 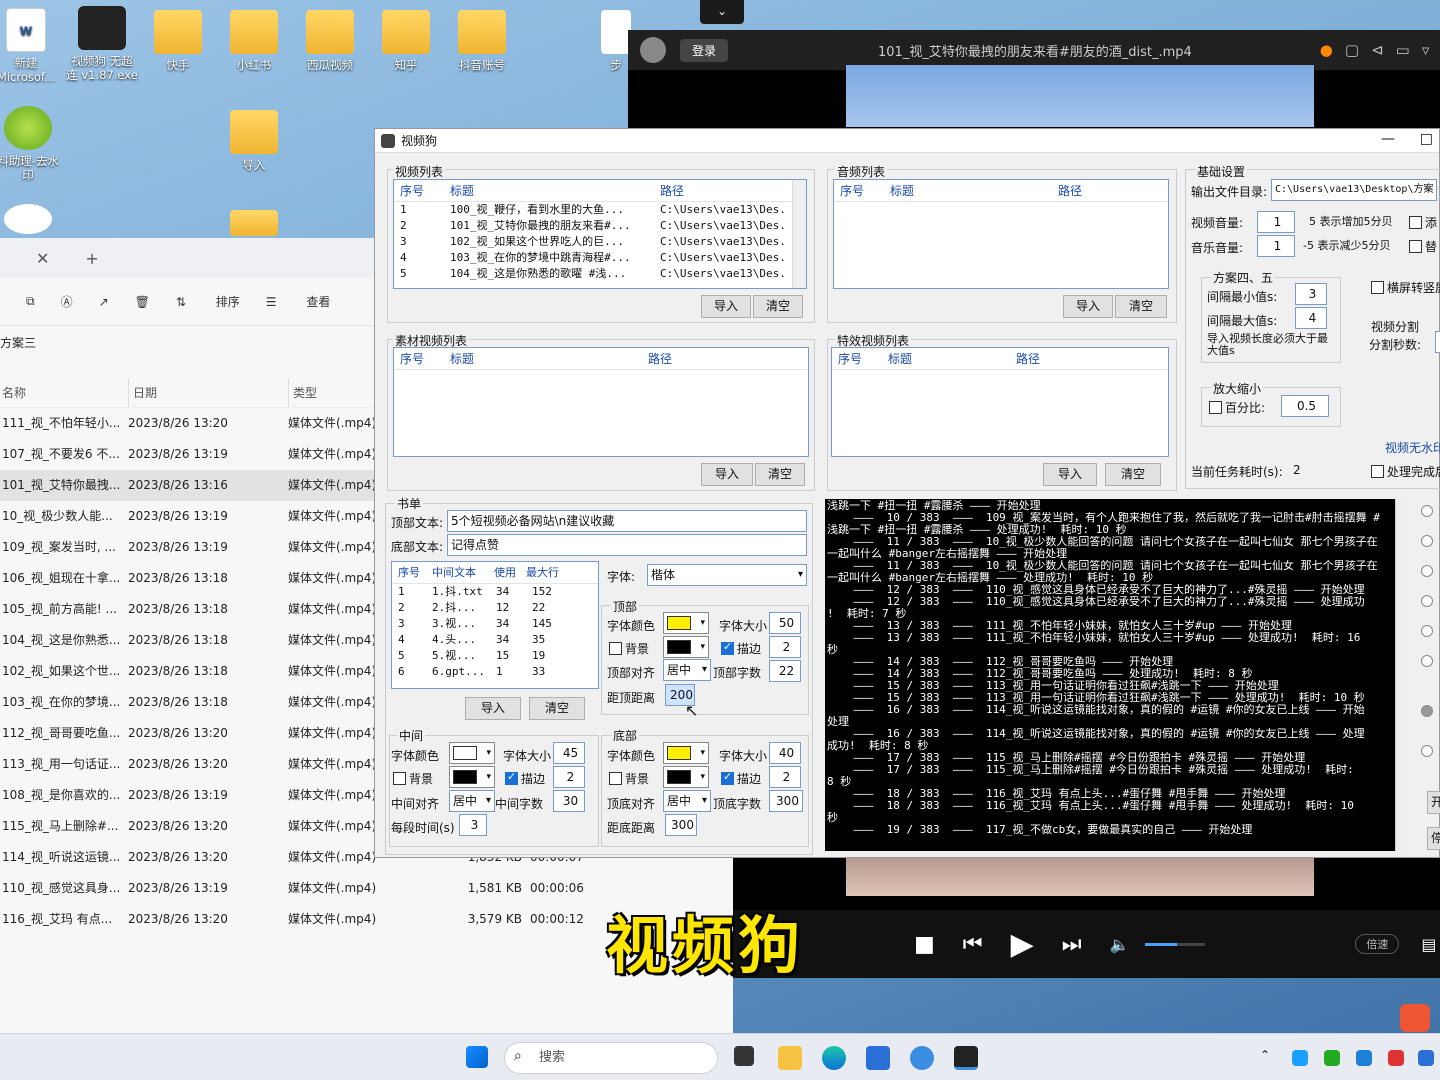 What do you see at coordinates (799, 234) in the screenshot?
I see `video-list-scrollbar` at bounding box center [799, 234].